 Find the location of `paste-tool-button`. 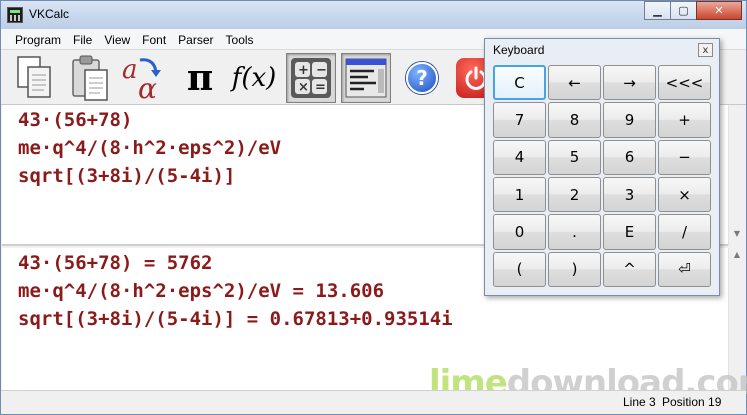

paste-tool-button is located at coordinates (90, 78).